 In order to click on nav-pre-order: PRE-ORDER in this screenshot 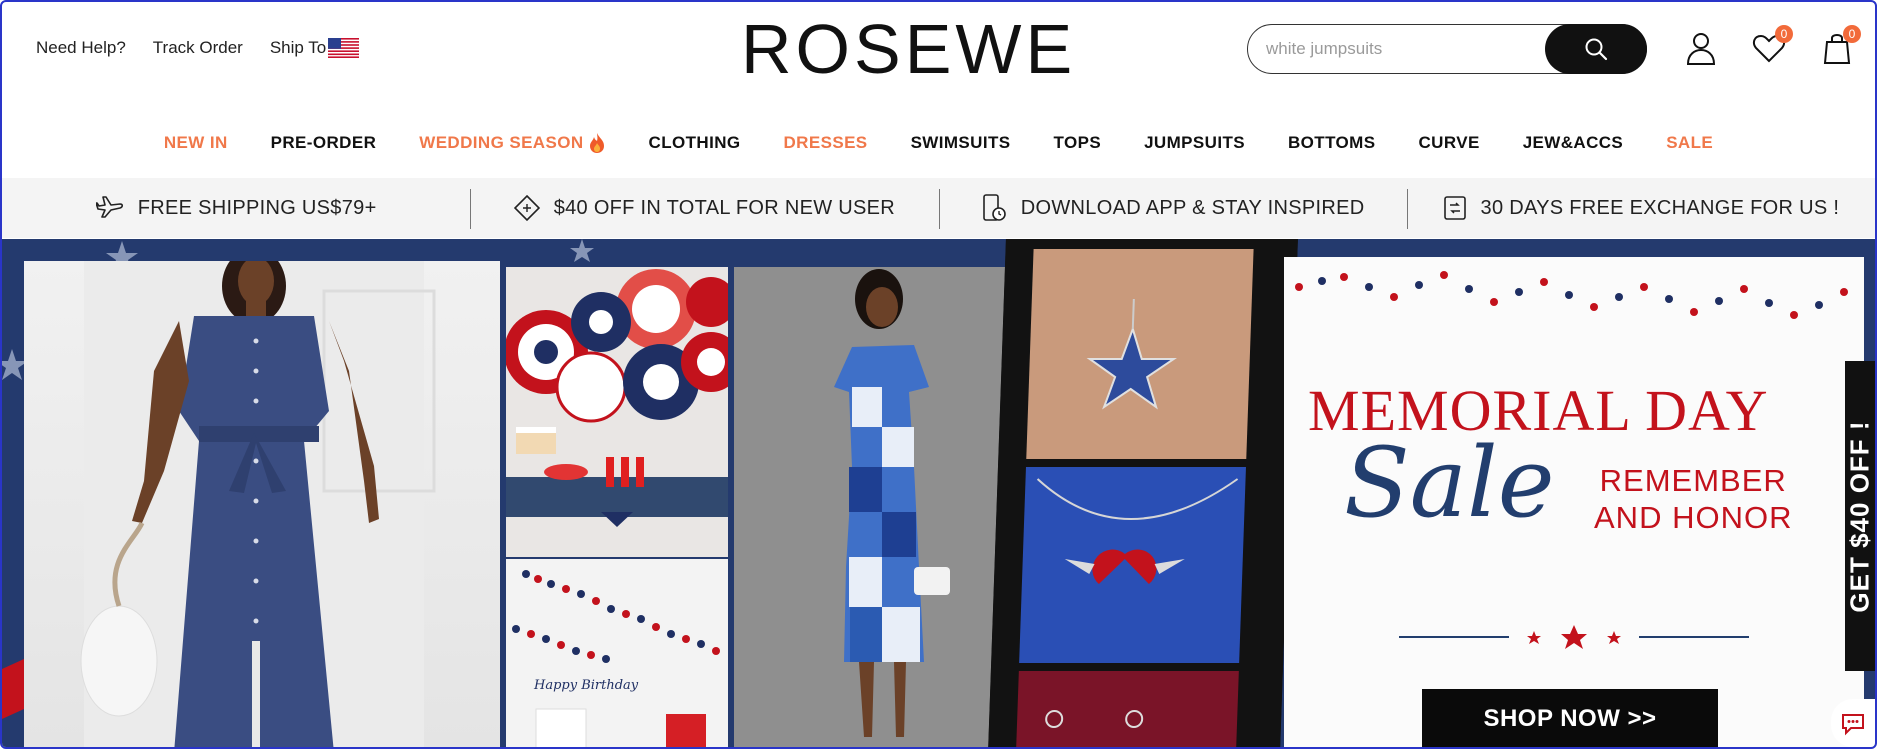, I will do `click(324, 143)`.